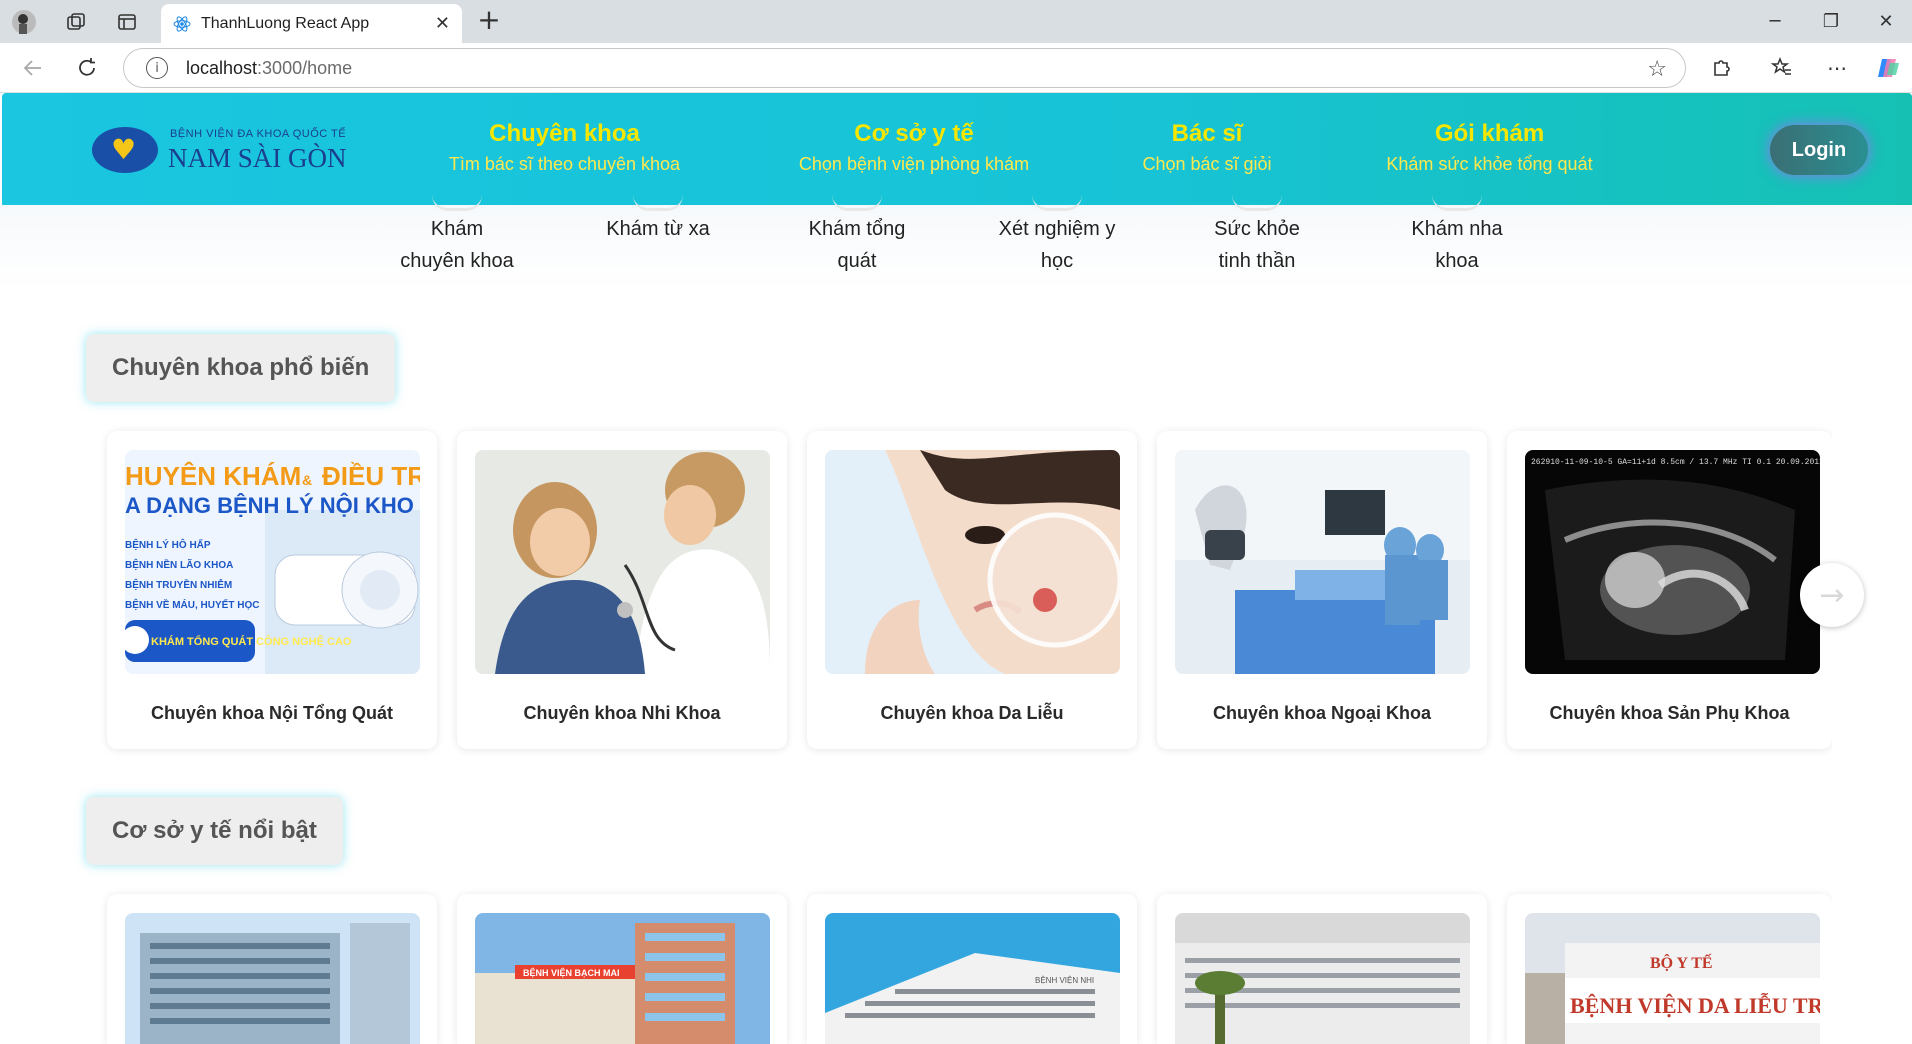  I want to click on specialty-image-surgery, so click(1322, 562).